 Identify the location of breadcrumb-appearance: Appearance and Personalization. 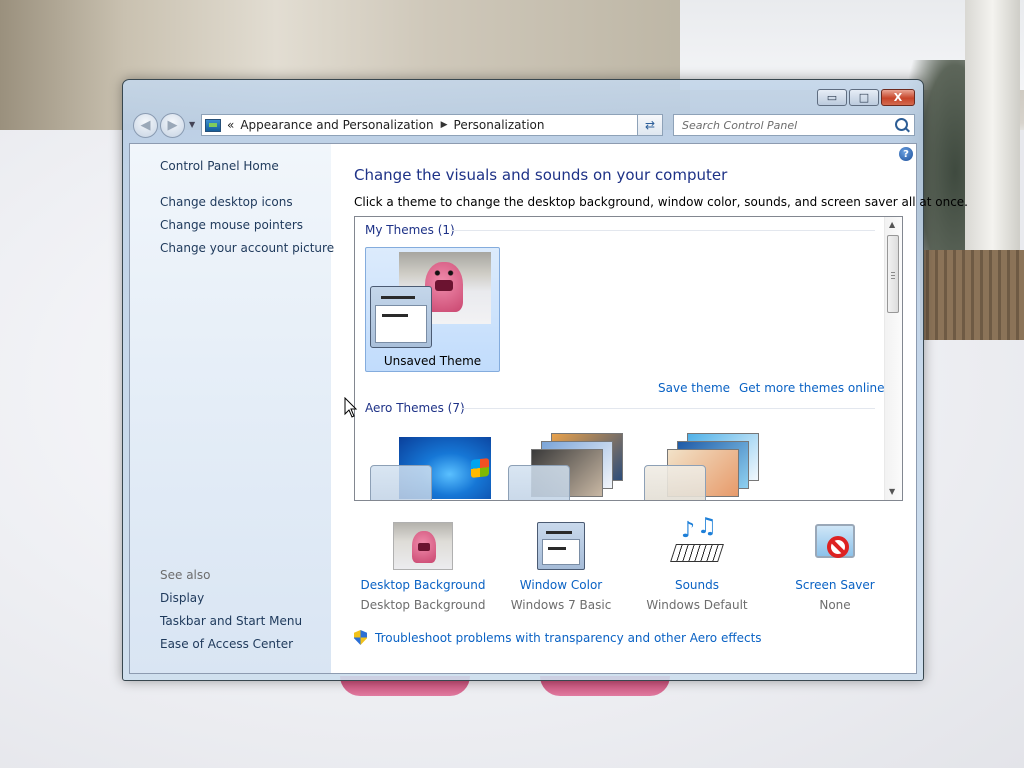
(336, 125).